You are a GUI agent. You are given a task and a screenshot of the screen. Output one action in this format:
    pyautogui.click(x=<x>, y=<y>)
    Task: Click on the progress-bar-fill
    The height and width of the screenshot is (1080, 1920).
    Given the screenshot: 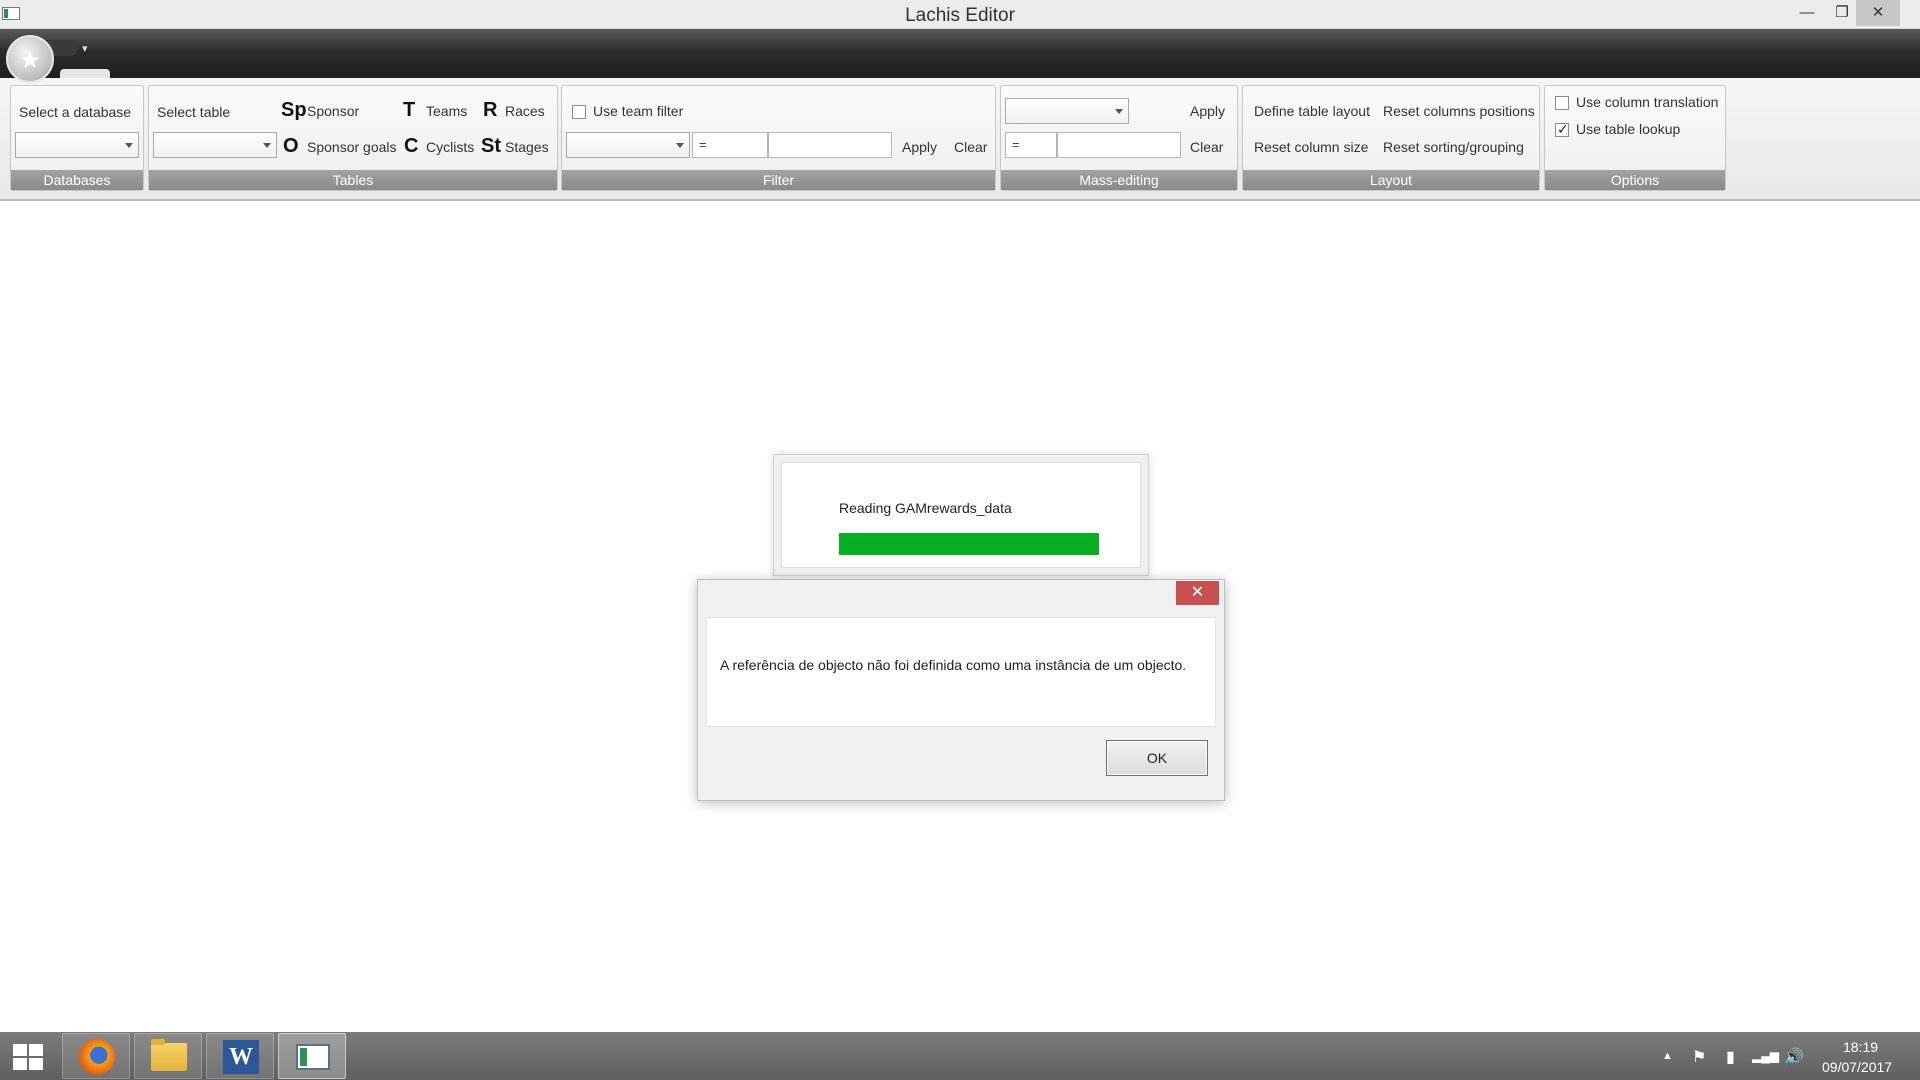 What is the action you would take?
    pyautogui.click(x=969, y=544)
    